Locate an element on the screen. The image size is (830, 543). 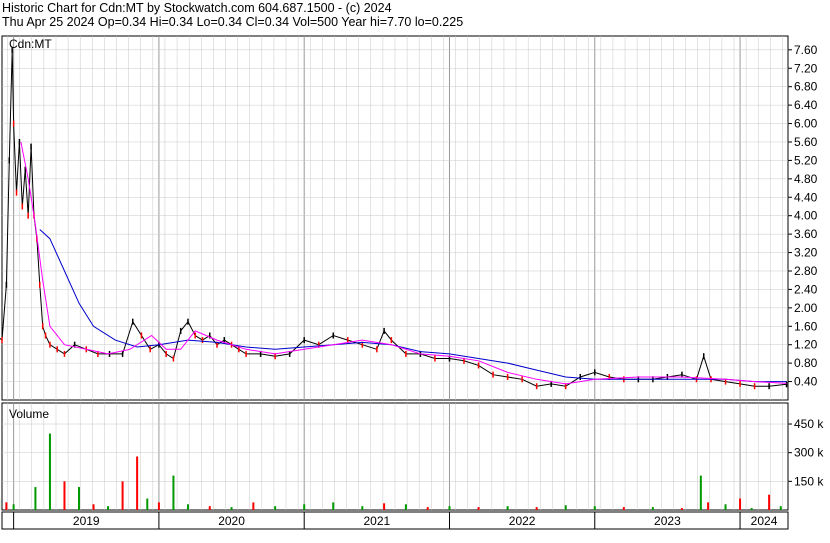
price-tick-label: 1.20 is located at coordinates (806, 345).